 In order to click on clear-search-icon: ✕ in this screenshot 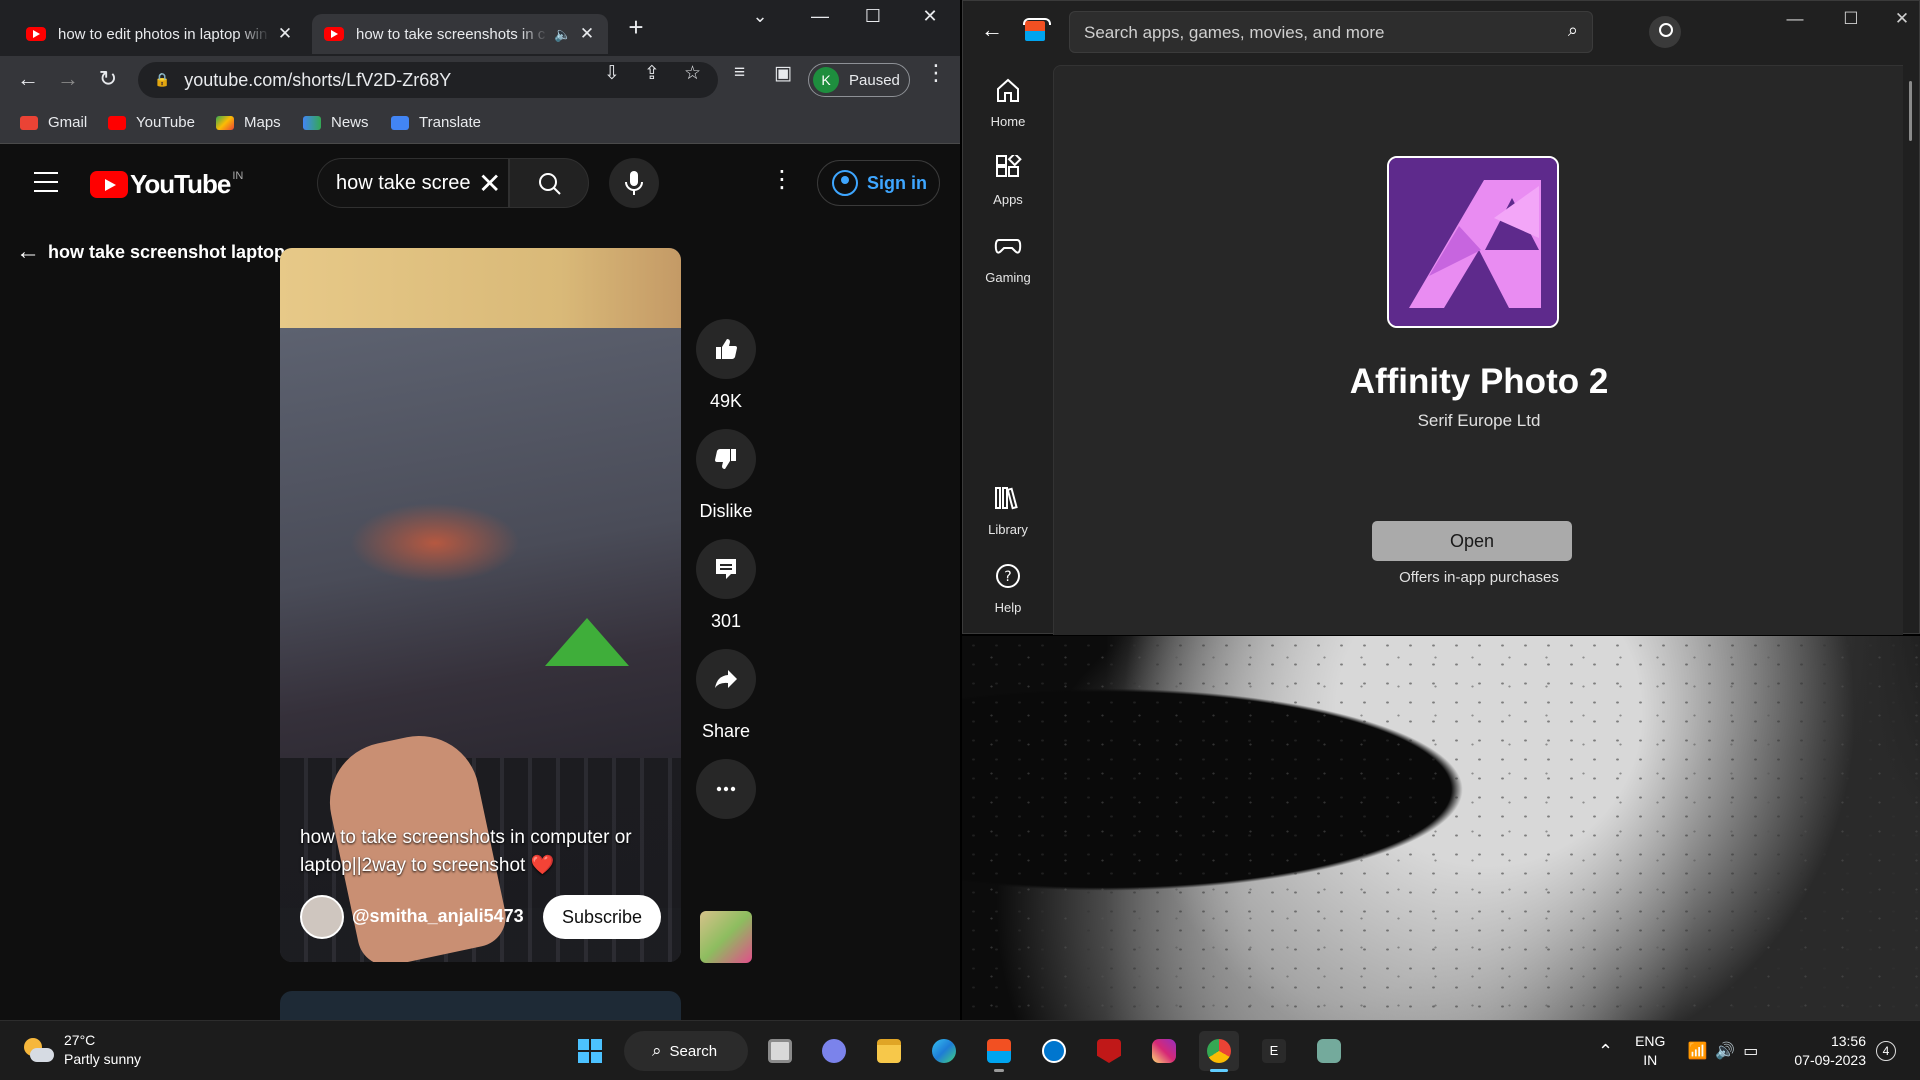, I will do `click(489, 183)`.